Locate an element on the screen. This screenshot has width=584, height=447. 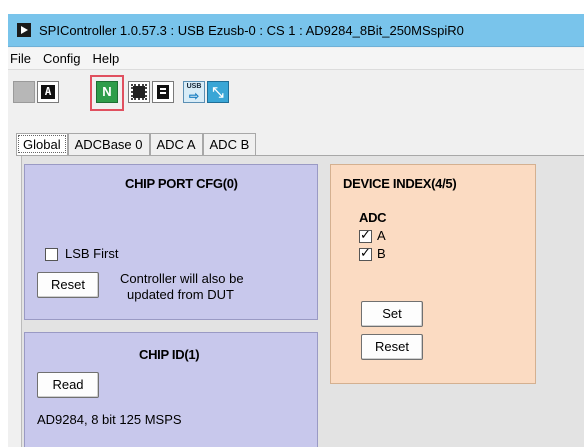
memory-button is located at coordinates (163, 92).